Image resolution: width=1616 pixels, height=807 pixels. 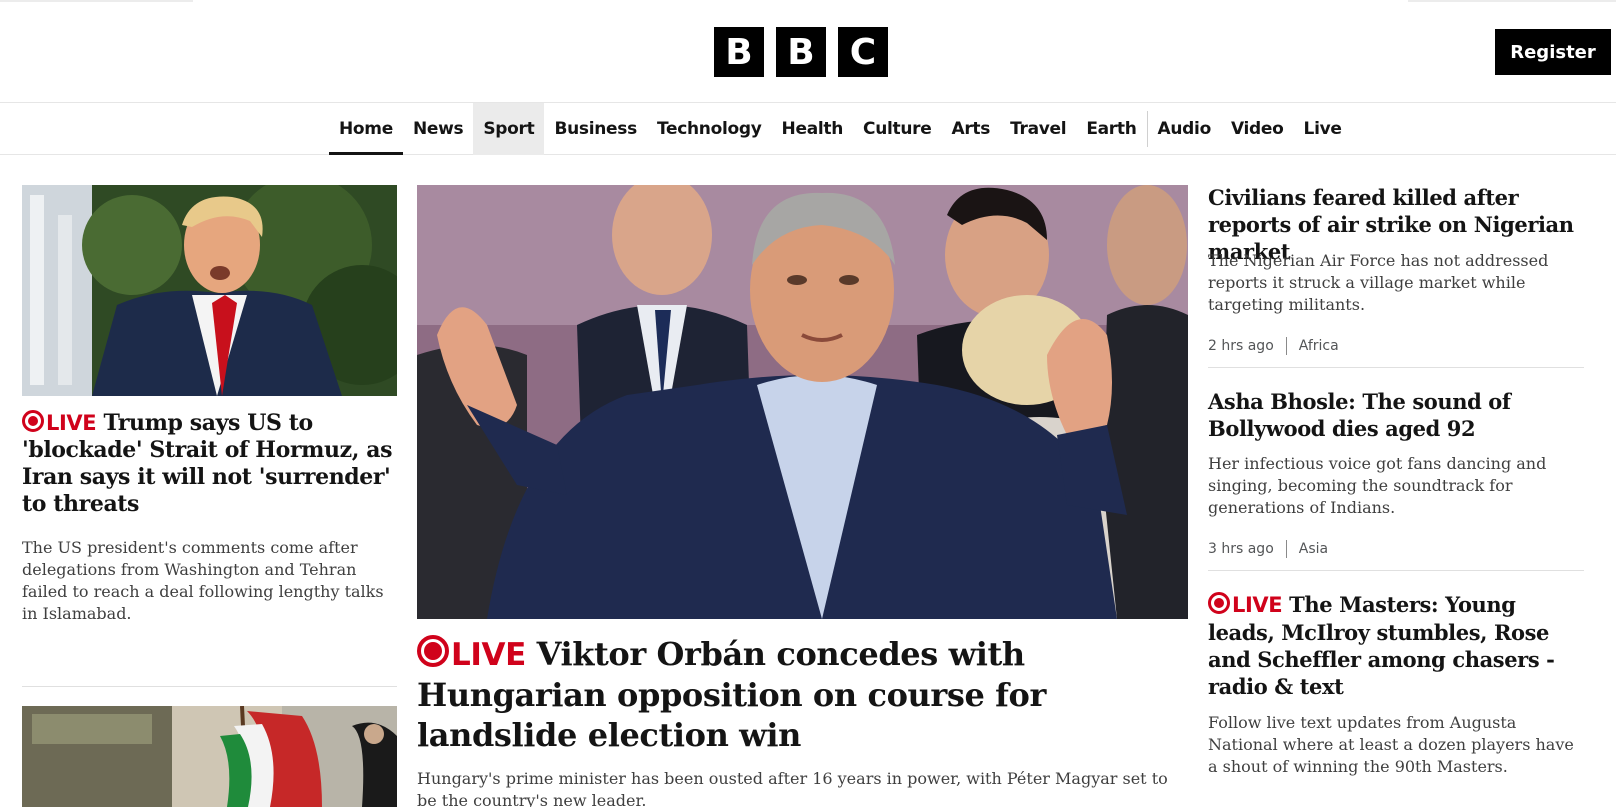 I want to click on bbc-logo: B B C, so click(x=801, y=52).